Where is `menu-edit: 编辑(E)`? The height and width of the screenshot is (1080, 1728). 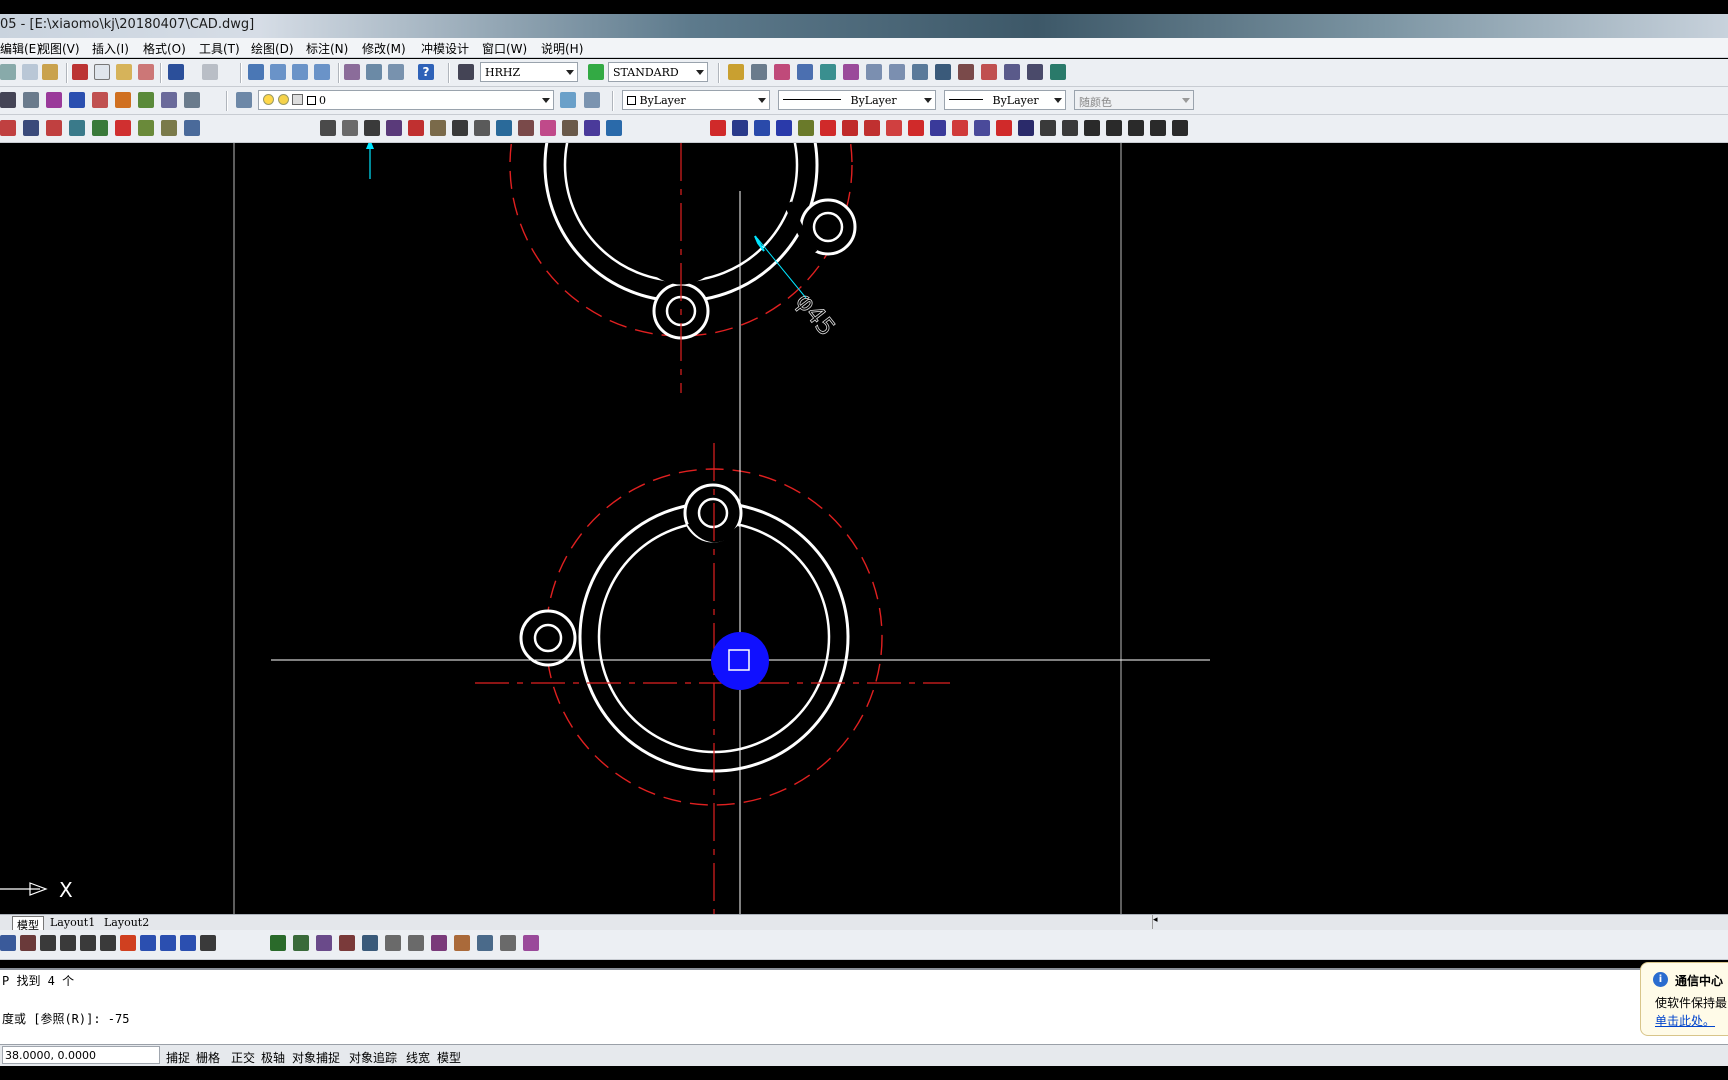
menu-edit: 编辑(E) is located at coordinates (20, 48).